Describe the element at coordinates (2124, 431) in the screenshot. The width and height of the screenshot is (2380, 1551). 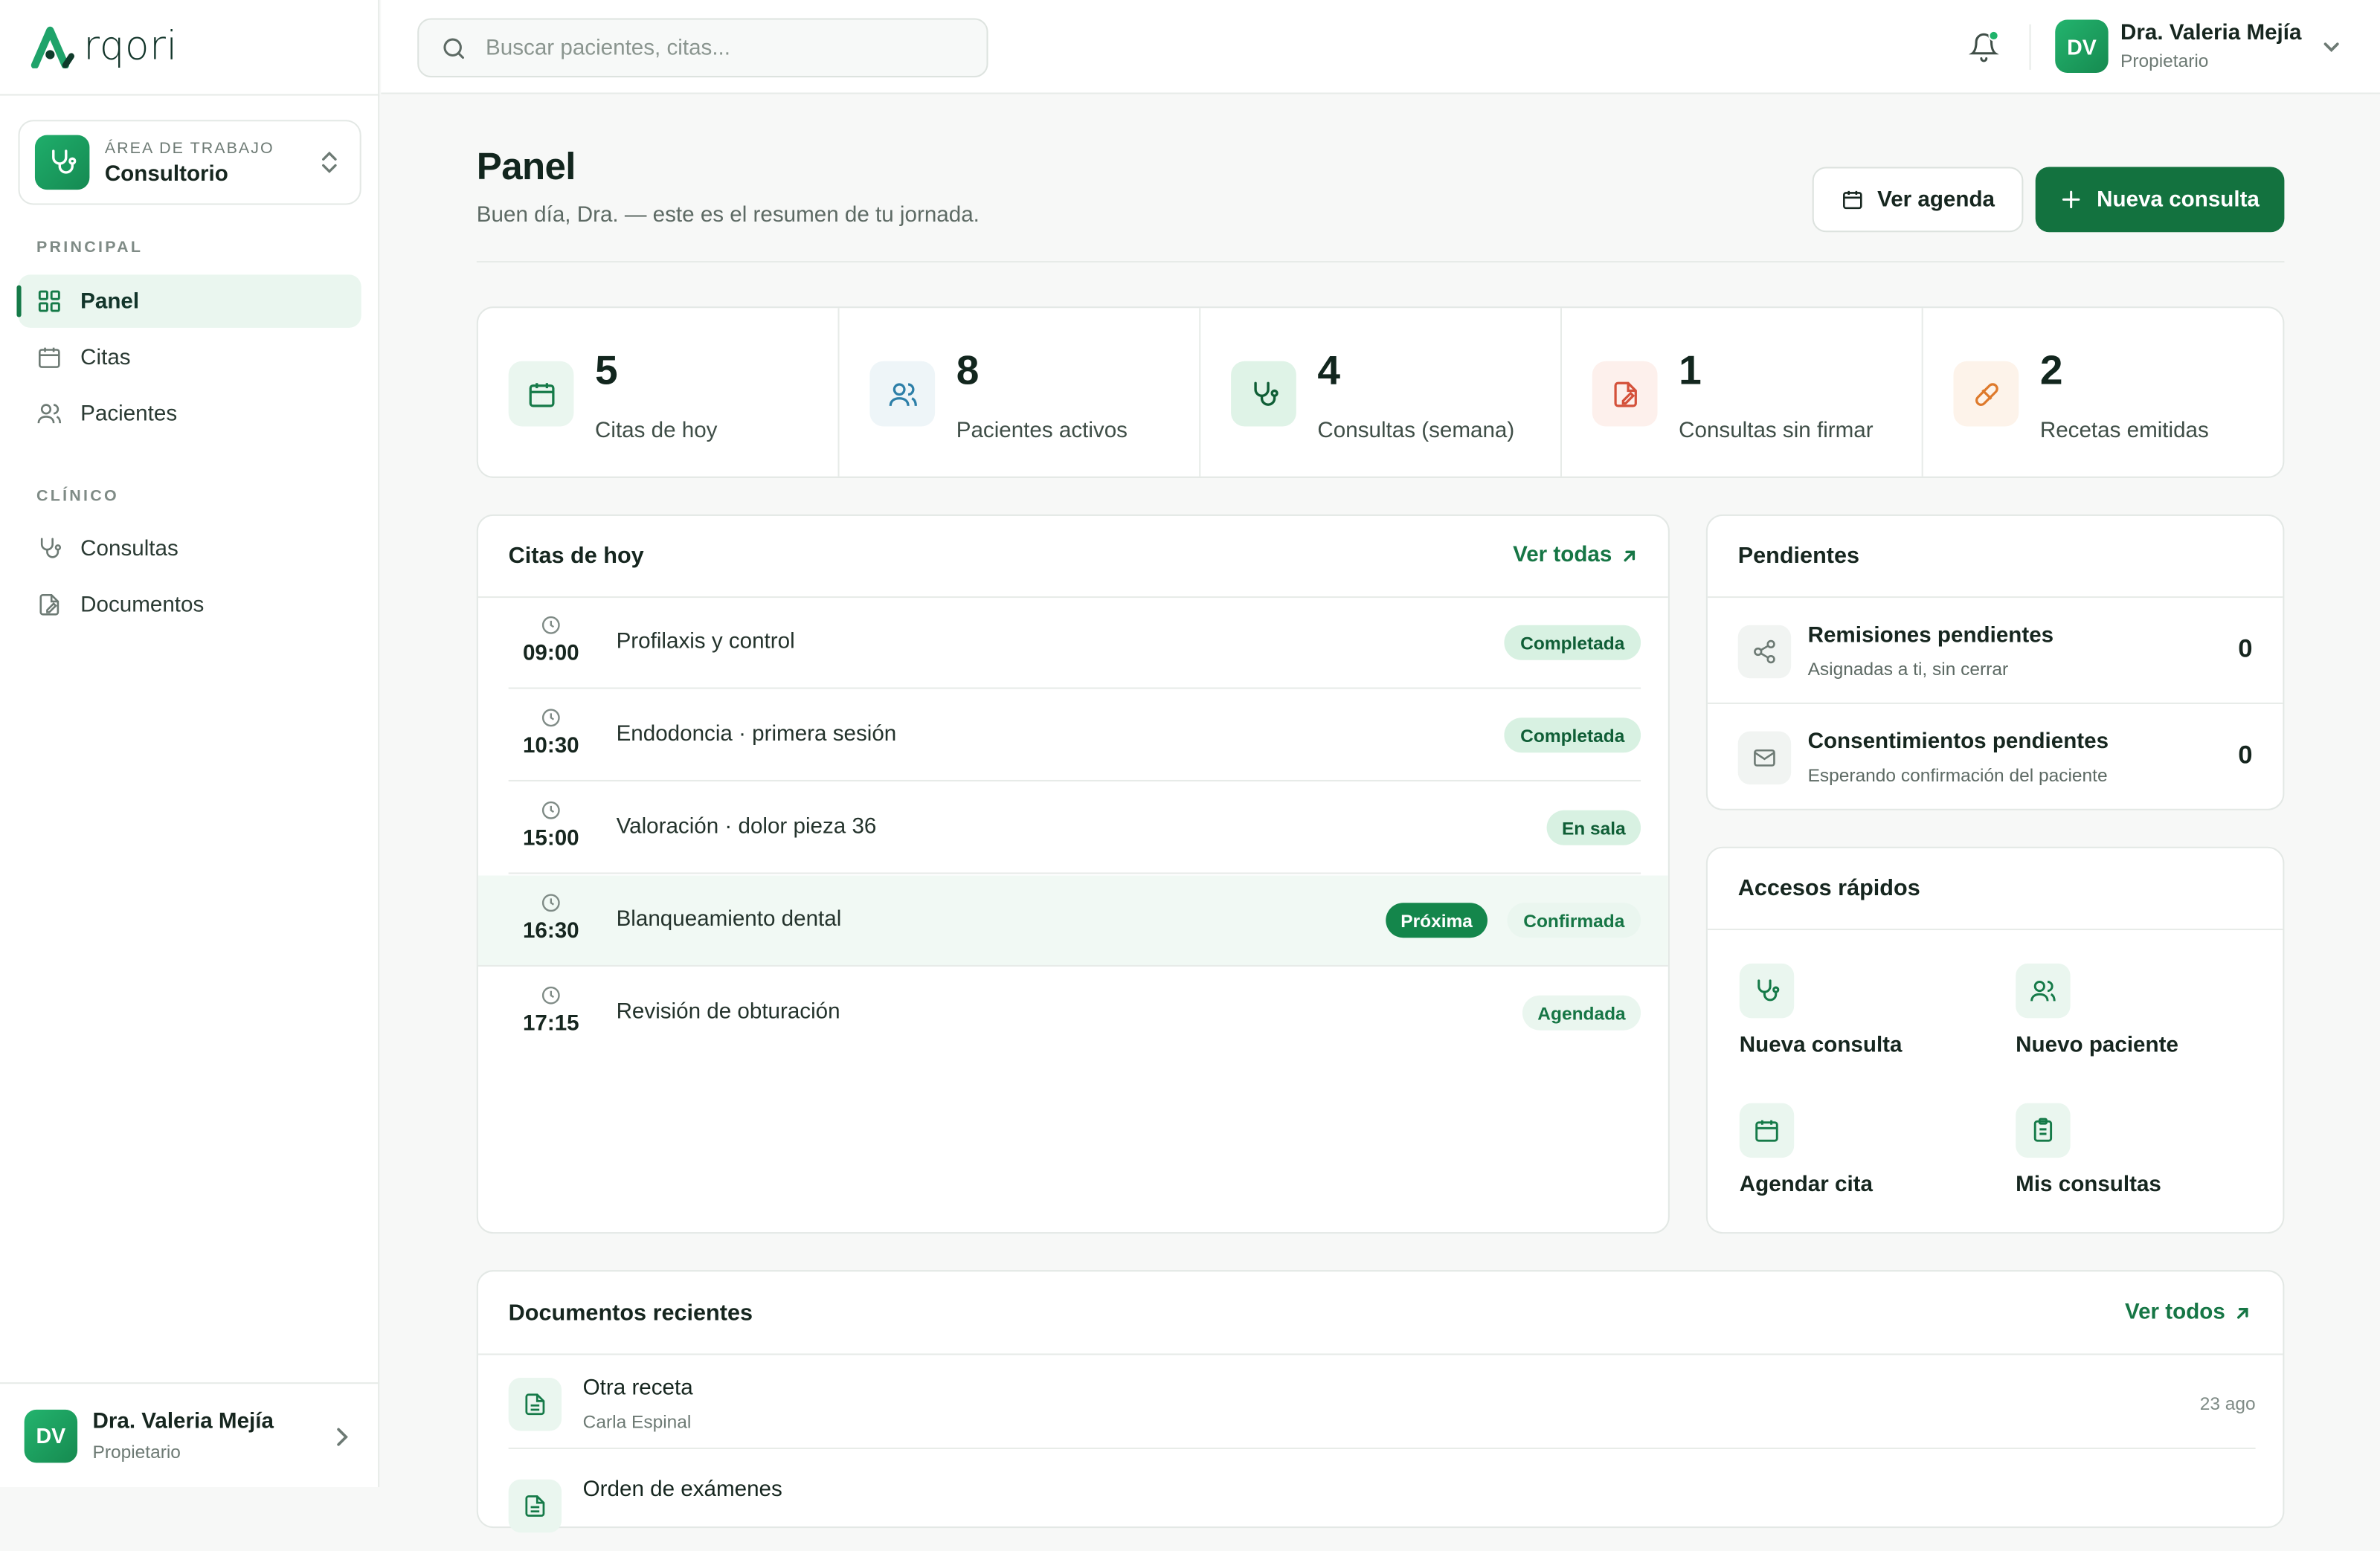
I see `stat-label: Recetas emitidas` at that location.